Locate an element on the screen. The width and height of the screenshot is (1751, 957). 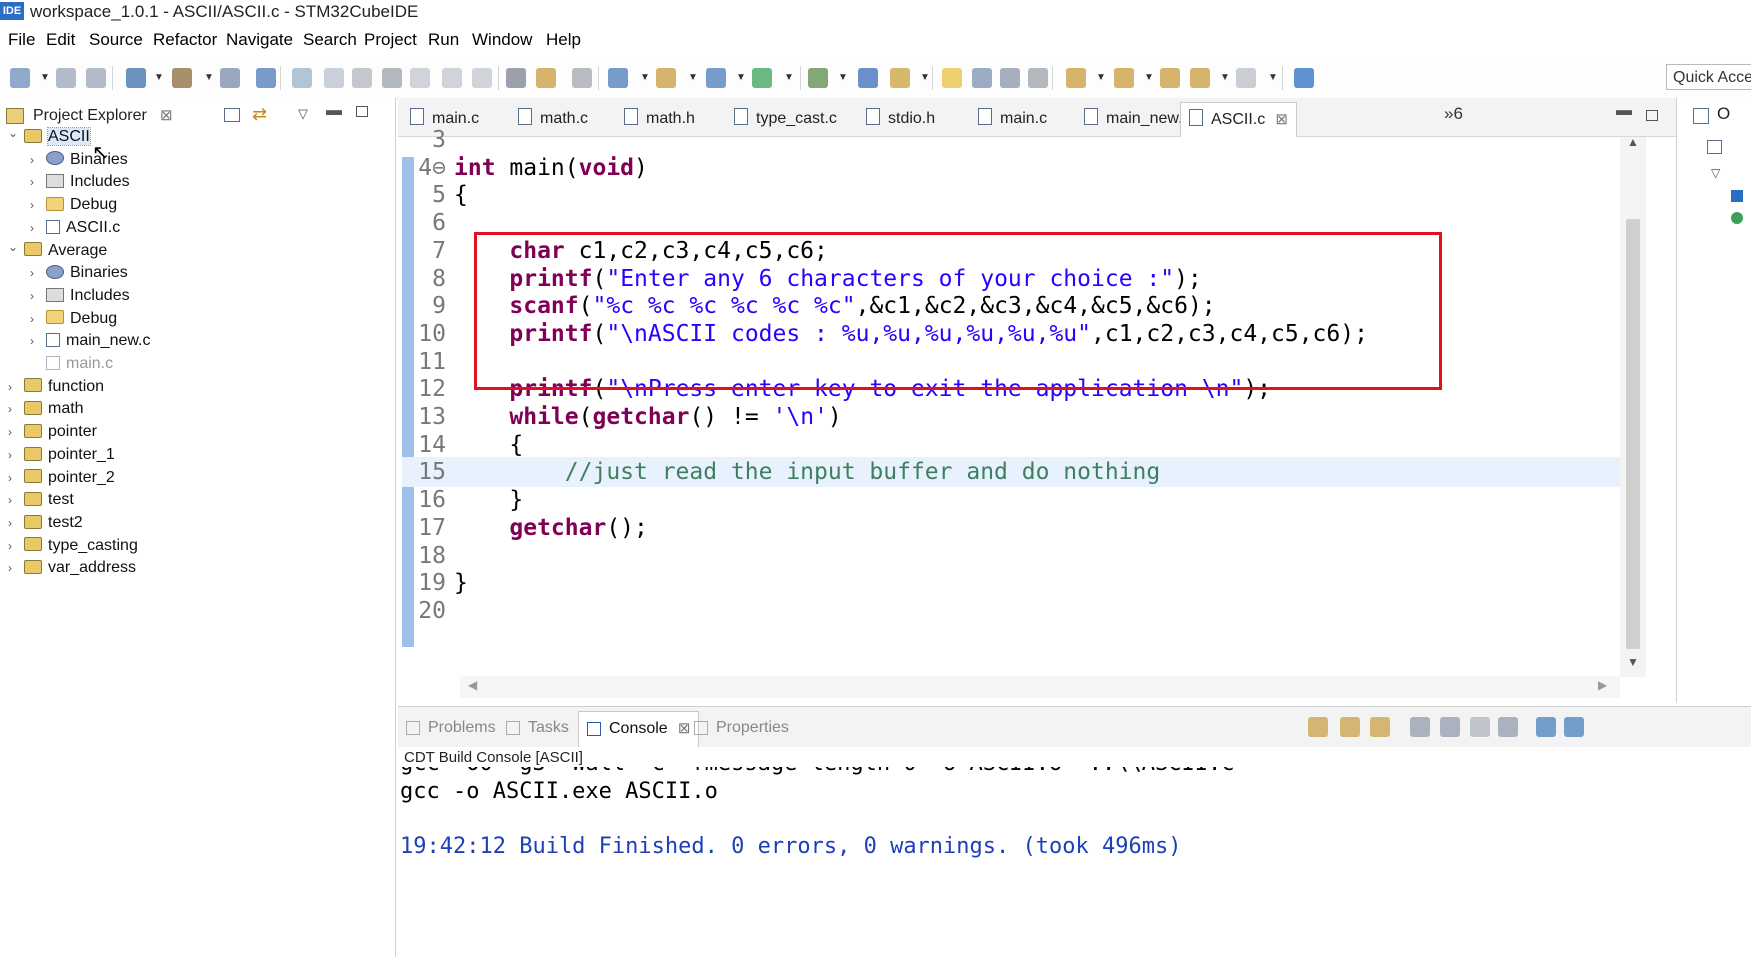
prev-annotation-icon is located at coordinates (1124, 78).